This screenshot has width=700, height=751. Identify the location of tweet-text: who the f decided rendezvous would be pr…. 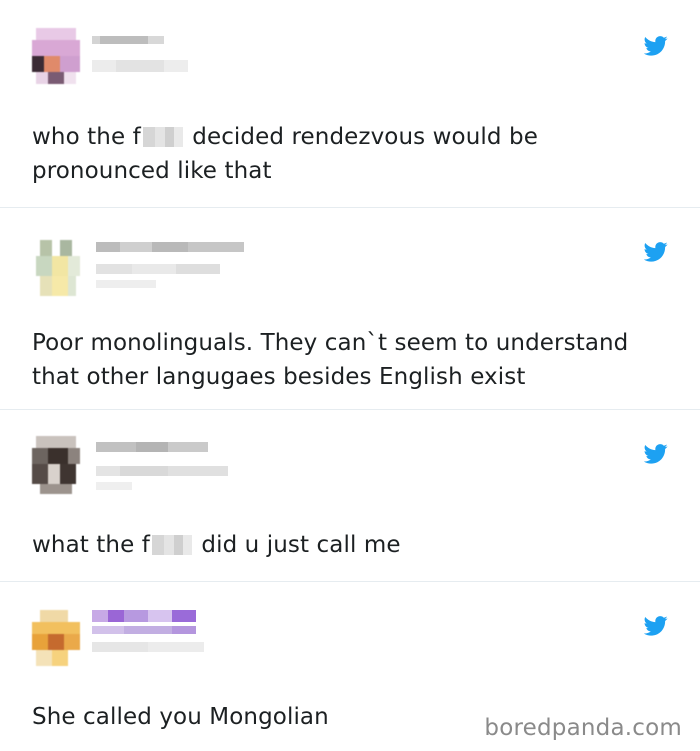
(285, 154).